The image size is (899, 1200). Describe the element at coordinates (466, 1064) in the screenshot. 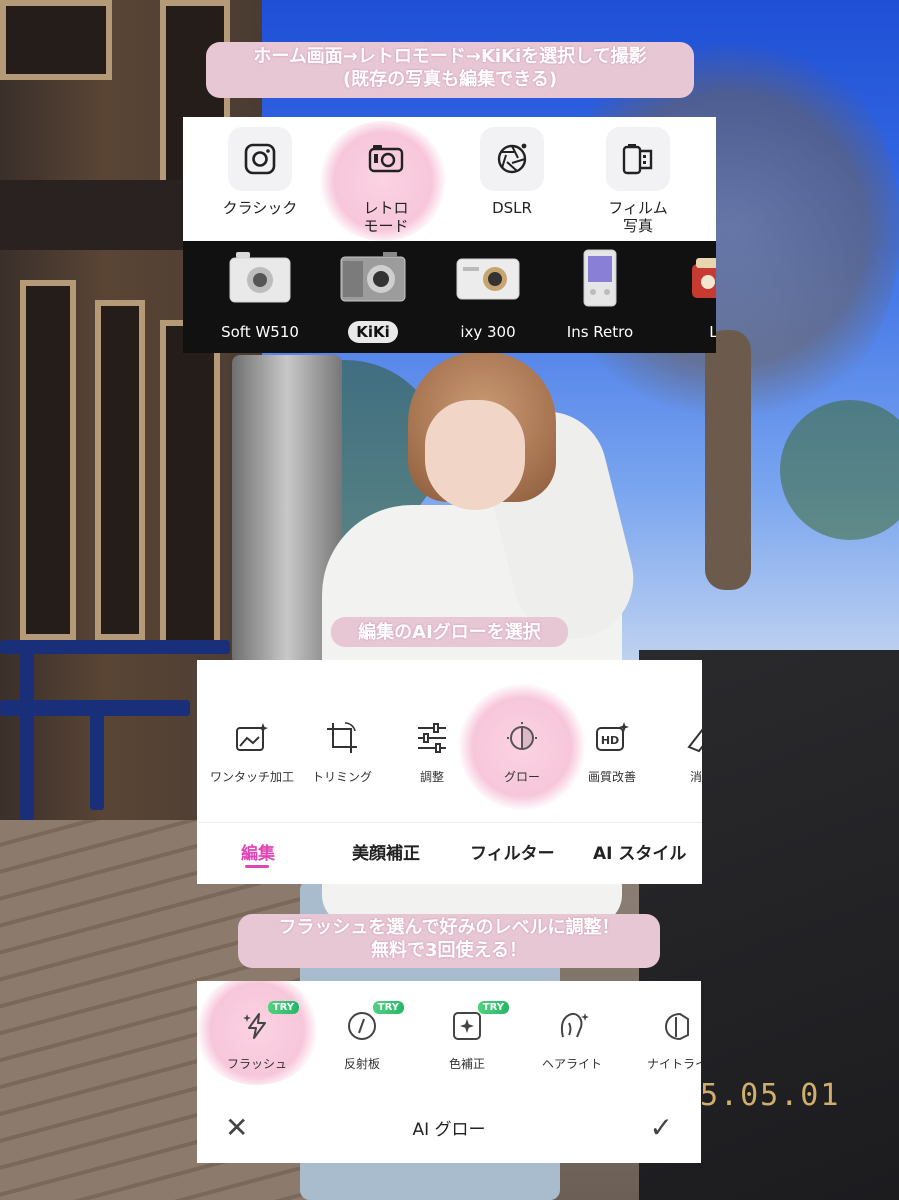

I see `glow-option-label: 色補正` at that location.